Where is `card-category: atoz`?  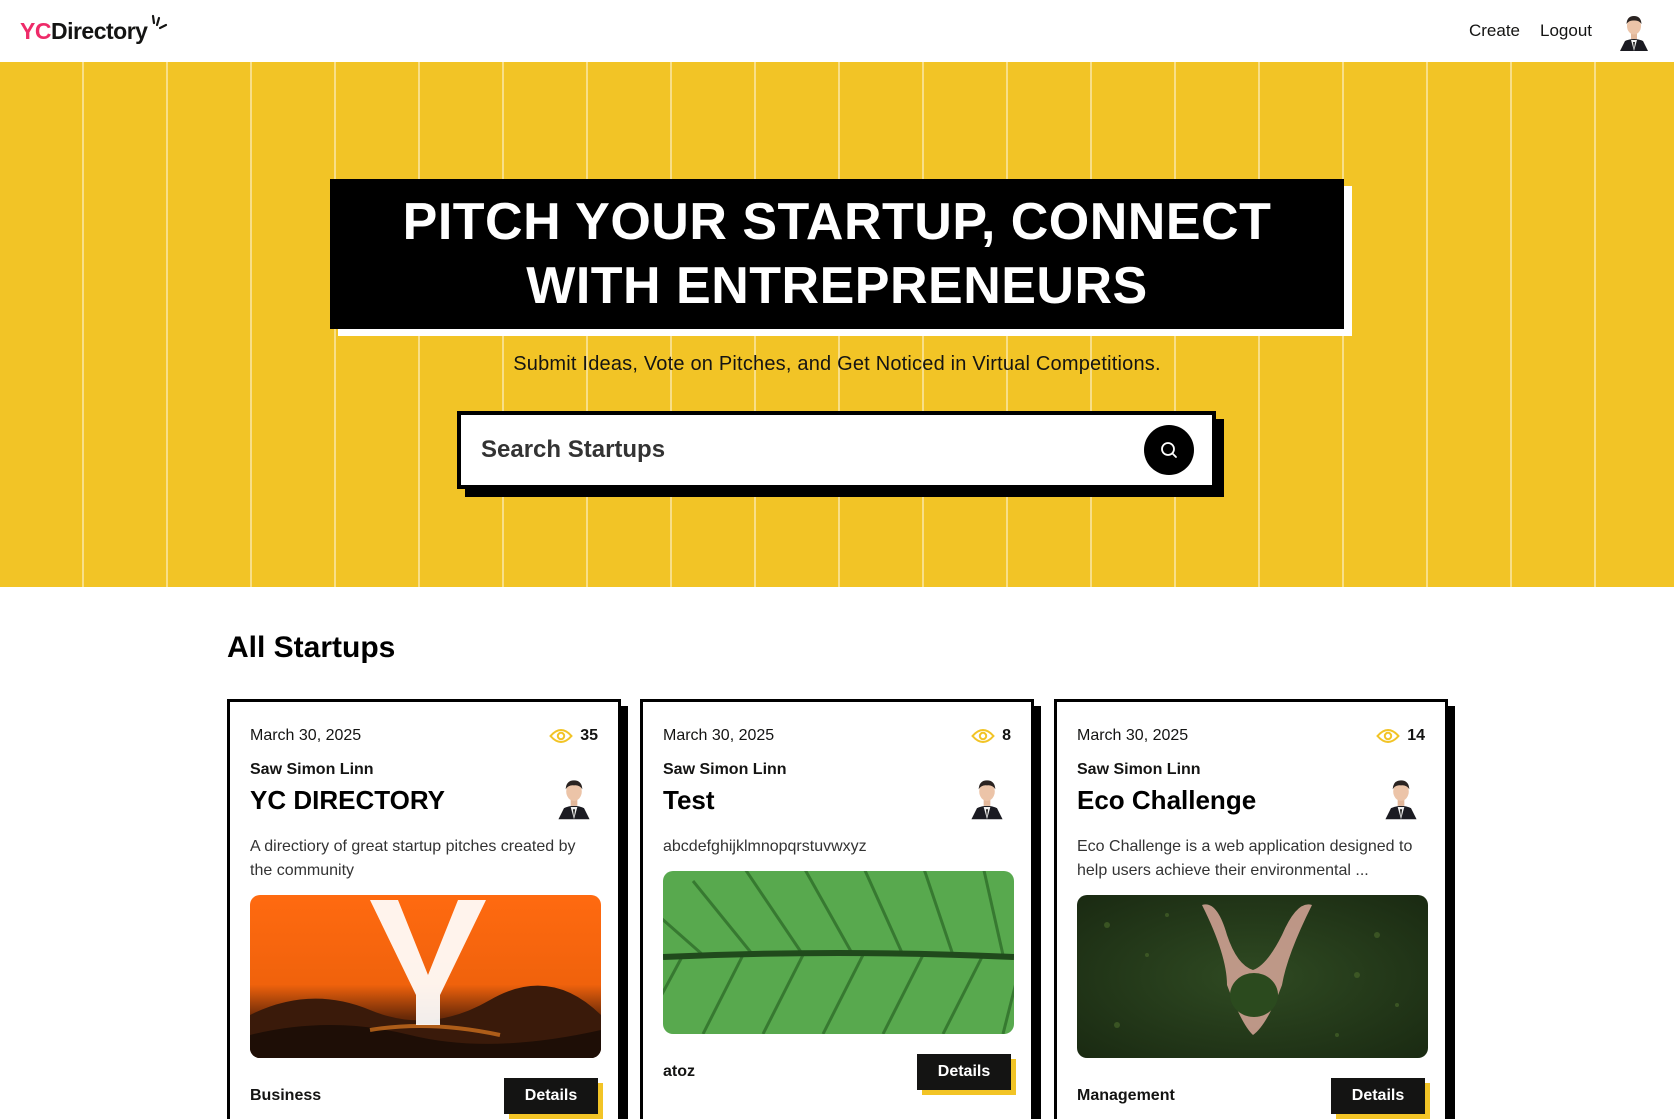 card-category: atoz is located at coordinates (679, 1072).